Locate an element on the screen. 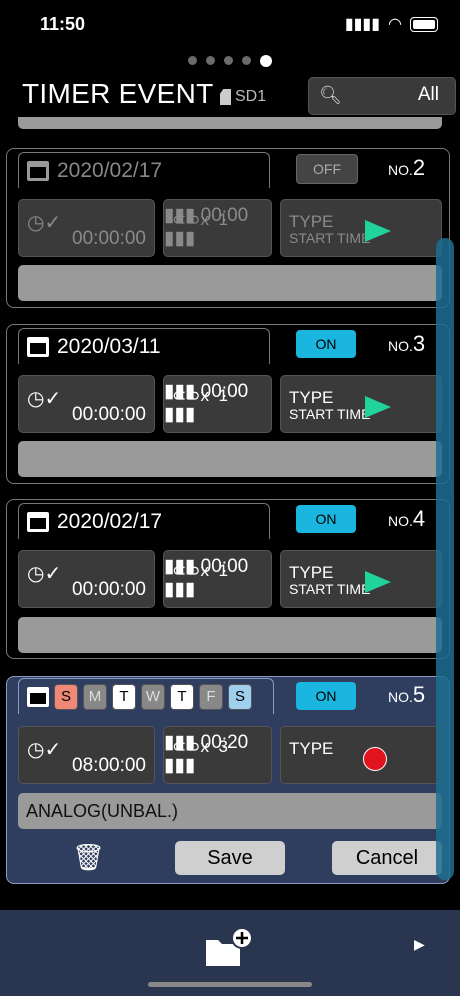  day-sunday: S is located at coordinates (66, 696).